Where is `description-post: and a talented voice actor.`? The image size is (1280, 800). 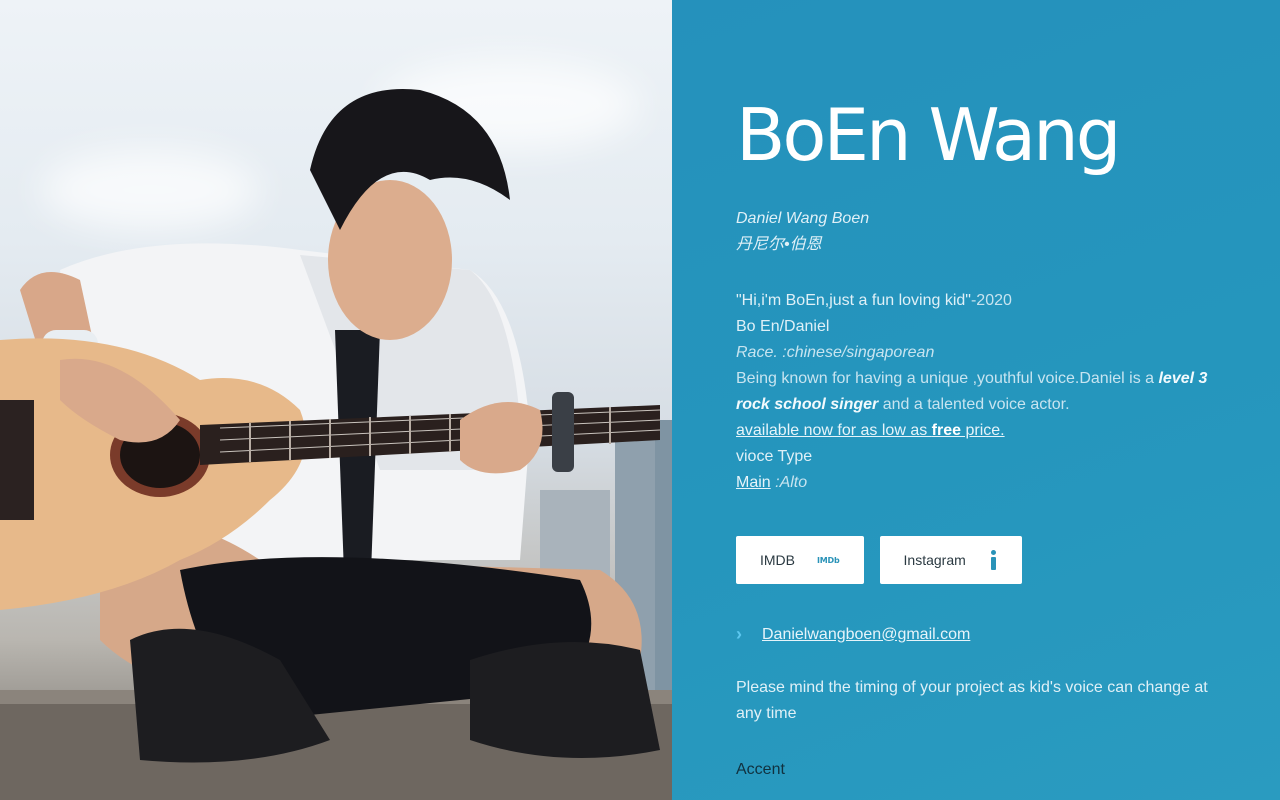
description-post: and a talented voice actor. is located at coordinates (974, 404).